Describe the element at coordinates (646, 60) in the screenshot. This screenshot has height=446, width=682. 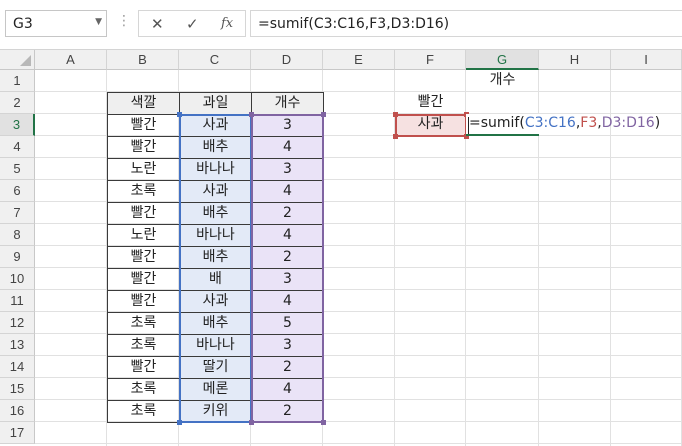
I see `column-header-i: I` at that location.